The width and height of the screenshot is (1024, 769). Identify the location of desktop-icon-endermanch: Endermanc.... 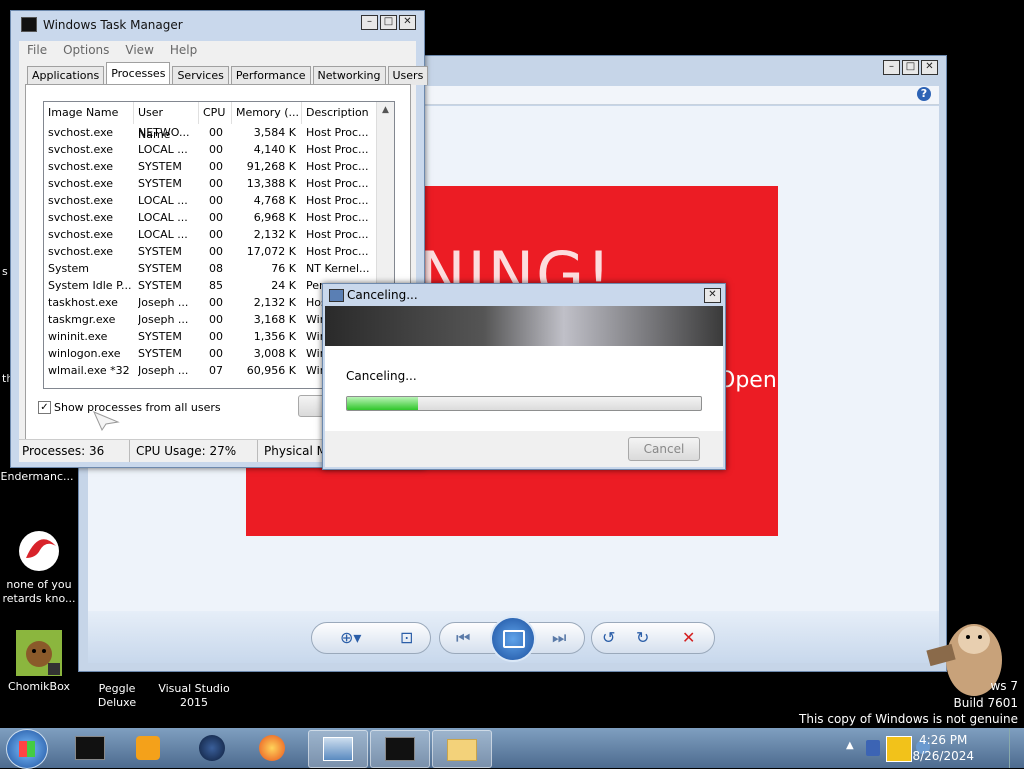
(37, 477).